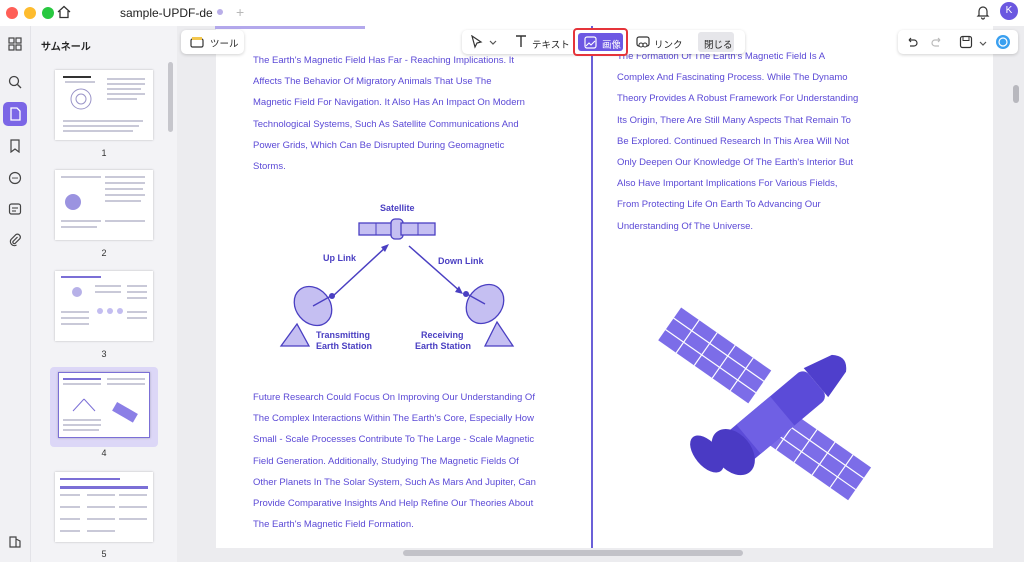 This screenshot has width=1024, height=562. Describe the element at coordinates (104, 354) in the screenshot. I see `page-number-3: 3` at that location.